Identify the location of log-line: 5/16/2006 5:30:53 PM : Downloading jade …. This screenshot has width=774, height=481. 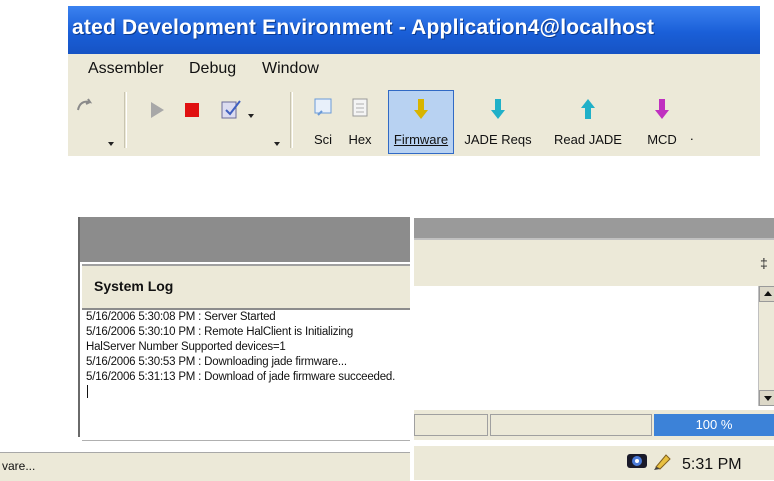
(216, 362).